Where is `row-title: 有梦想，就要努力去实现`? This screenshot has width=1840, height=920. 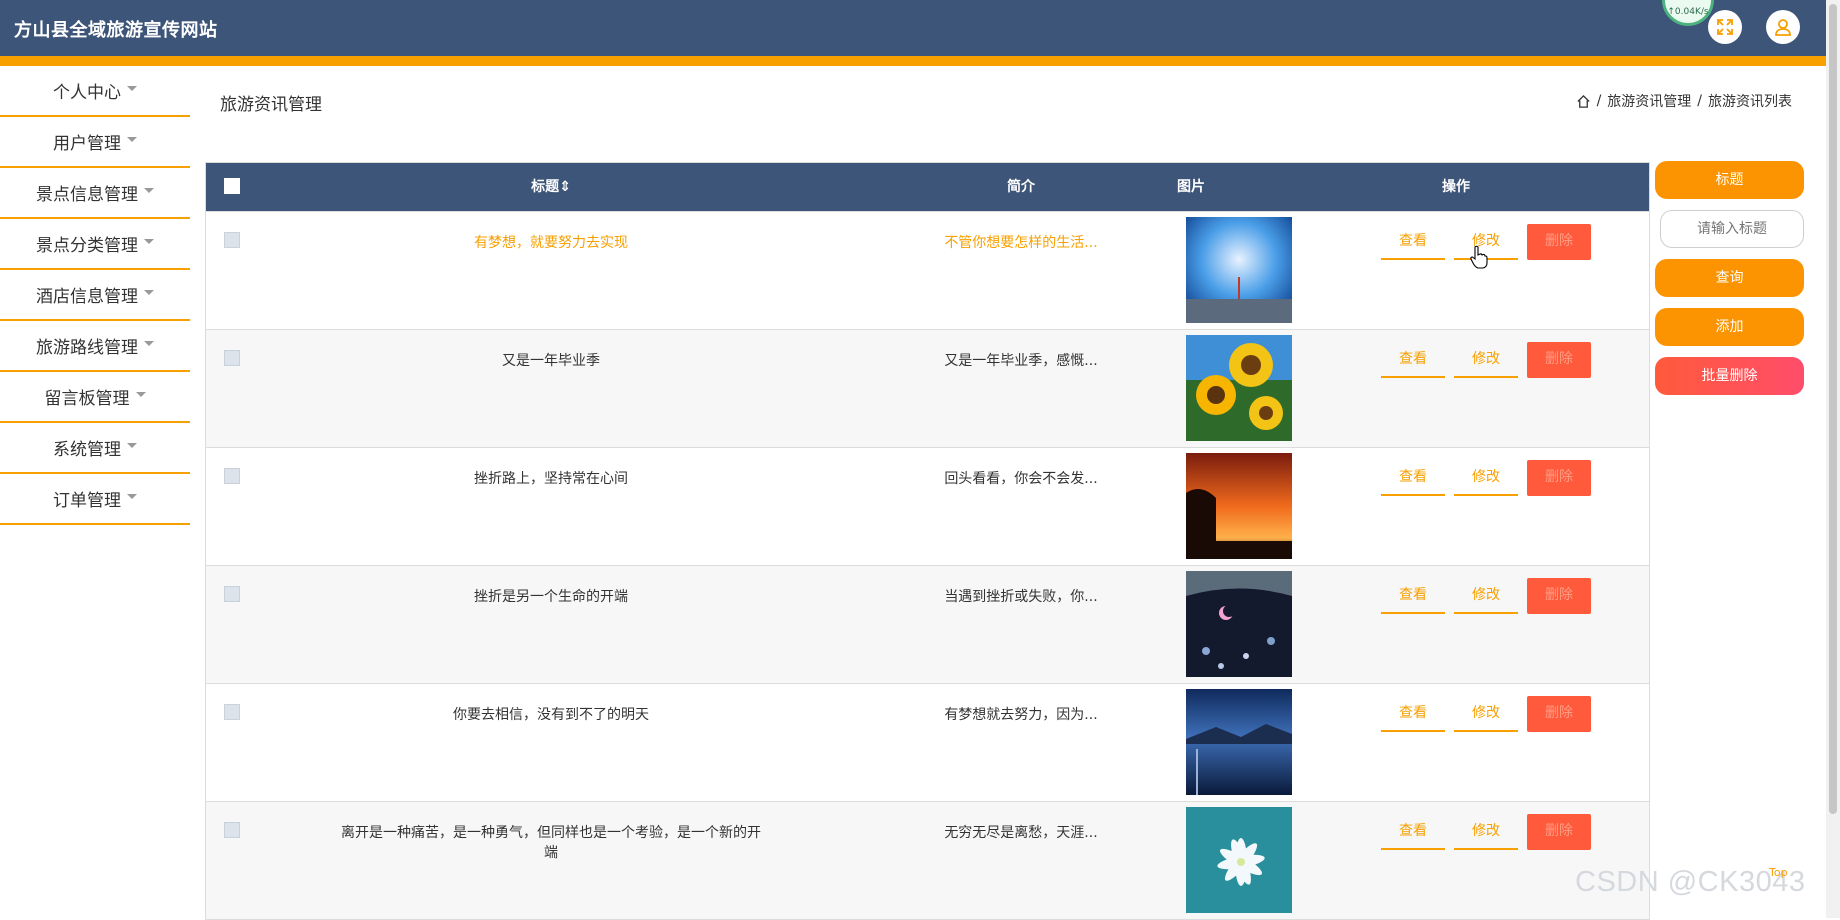 row-title: 有梦想，就要努力去实现 is located at coordinates (551, 243).